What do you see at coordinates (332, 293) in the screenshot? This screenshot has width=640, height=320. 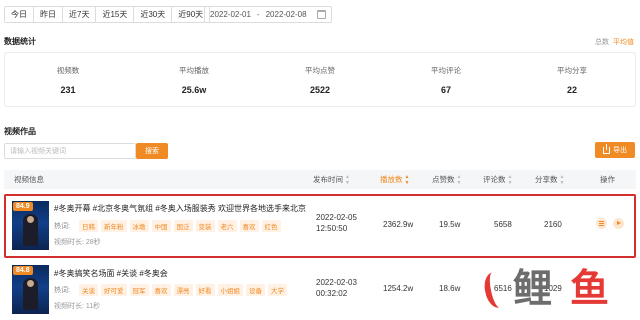 I see `publish-clock: 00:32:02` at bounding box center [332, 293].